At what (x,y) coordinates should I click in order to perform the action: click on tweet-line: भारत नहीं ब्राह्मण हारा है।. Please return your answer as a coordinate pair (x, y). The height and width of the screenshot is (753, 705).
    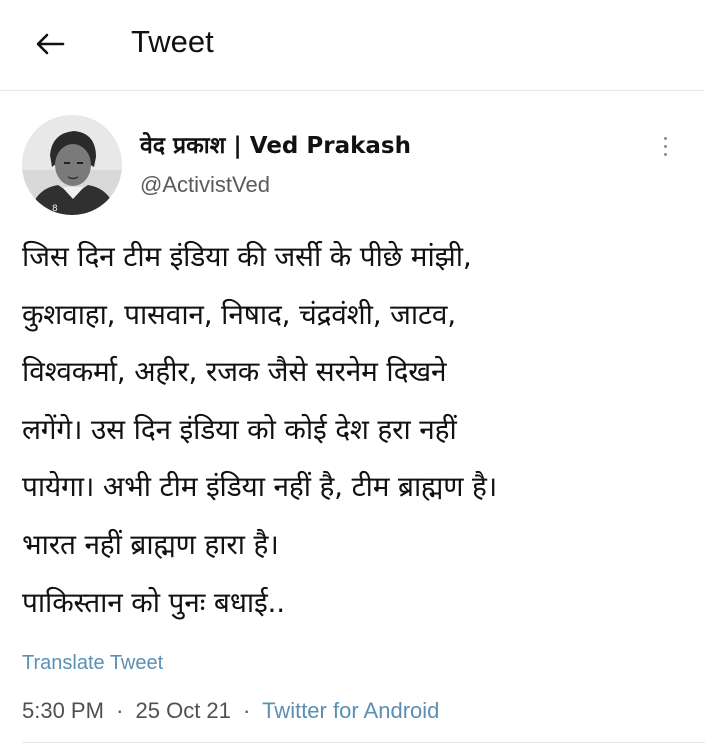
    Looking at the image, I should click on (150, 544).